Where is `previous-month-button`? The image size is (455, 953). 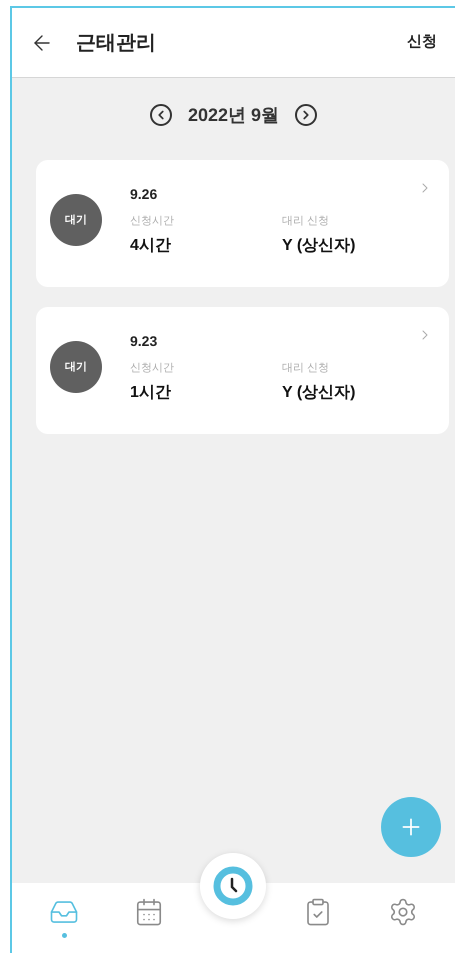 previous-month-button is located at coordinates (161, 115).